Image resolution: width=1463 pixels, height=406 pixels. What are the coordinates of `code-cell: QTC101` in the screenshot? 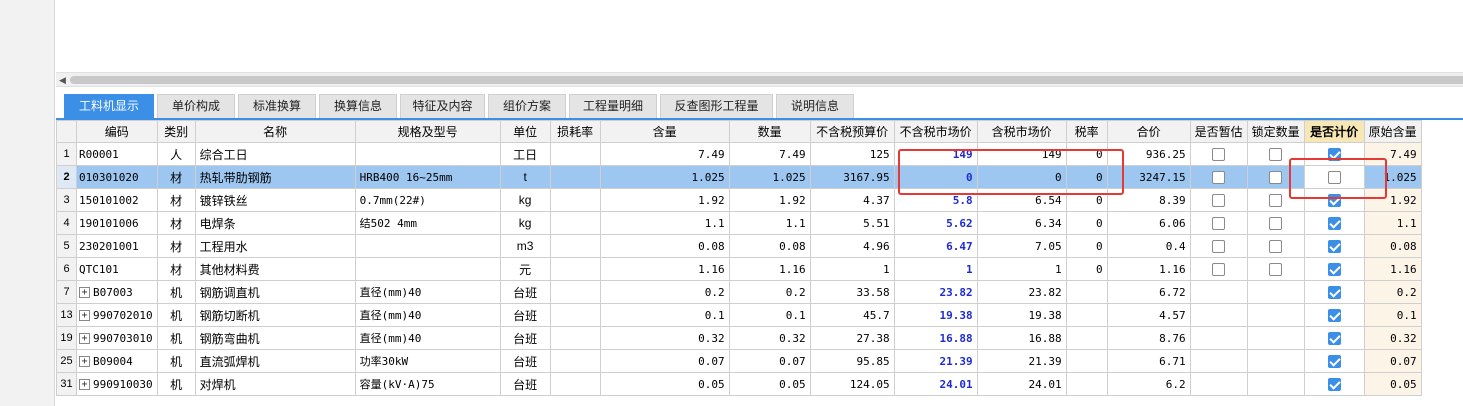 It's located at (117, 269).